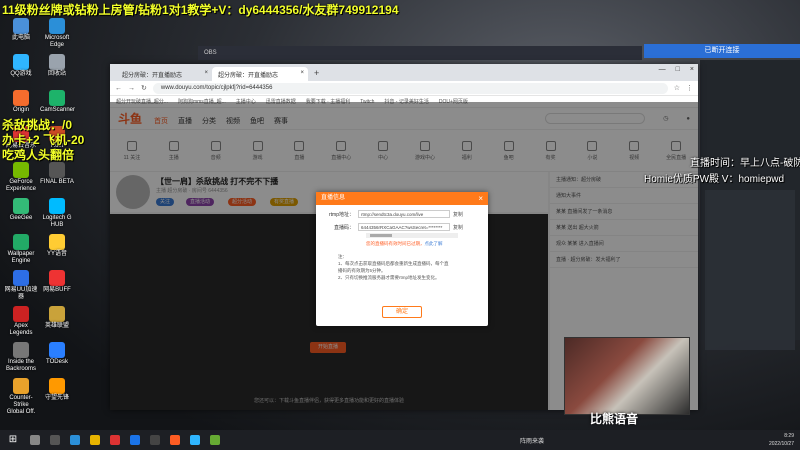 Image resolution: width=800 pixels, height=450 pixels. What do you see at coordinates (57, 213) in the screenshot?
I see `desktop-icon: Logitech G HUB` at bounding box center [57, 213].